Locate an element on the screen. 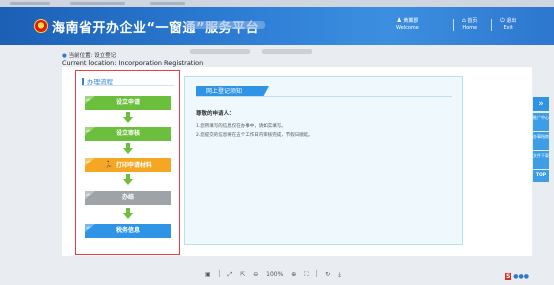  zoom-in-icon: ⊕ is located at coordinates (293, 274).